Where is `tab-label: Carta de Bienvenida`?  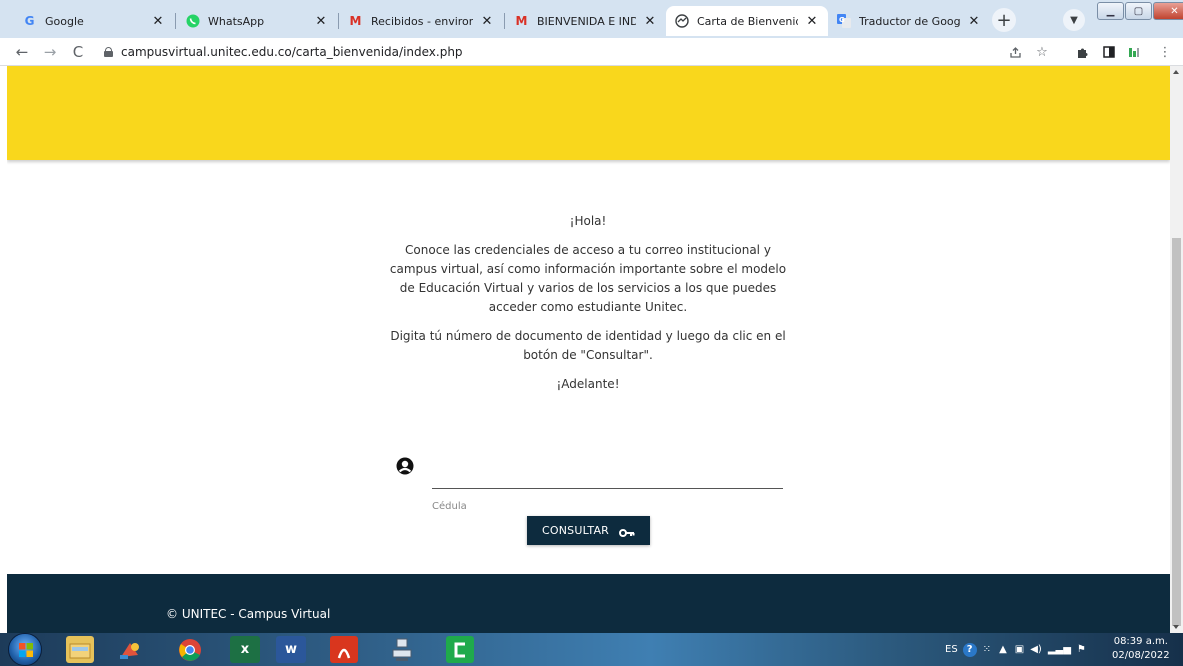 tab-label: Carta de Bienvenida is located at coordinates (747, 21).